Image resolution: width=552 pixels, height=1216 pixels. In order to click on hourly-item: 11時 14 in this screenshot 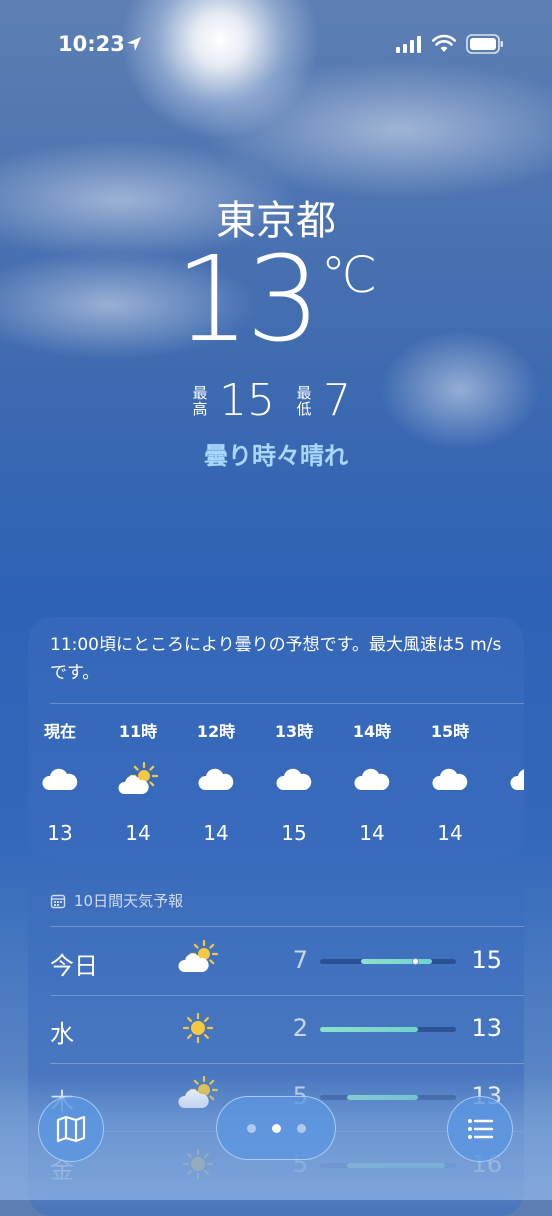, I will do `click(138, 781)`.